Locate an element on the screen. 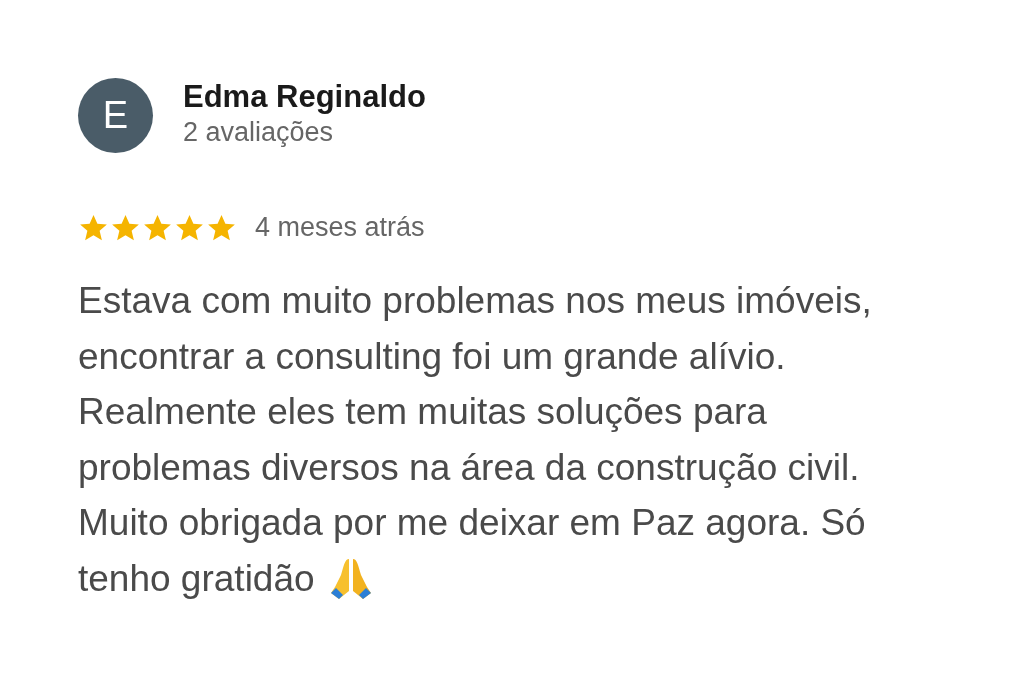  review-count: 2 avaliações is located at coordinates (259, 132).